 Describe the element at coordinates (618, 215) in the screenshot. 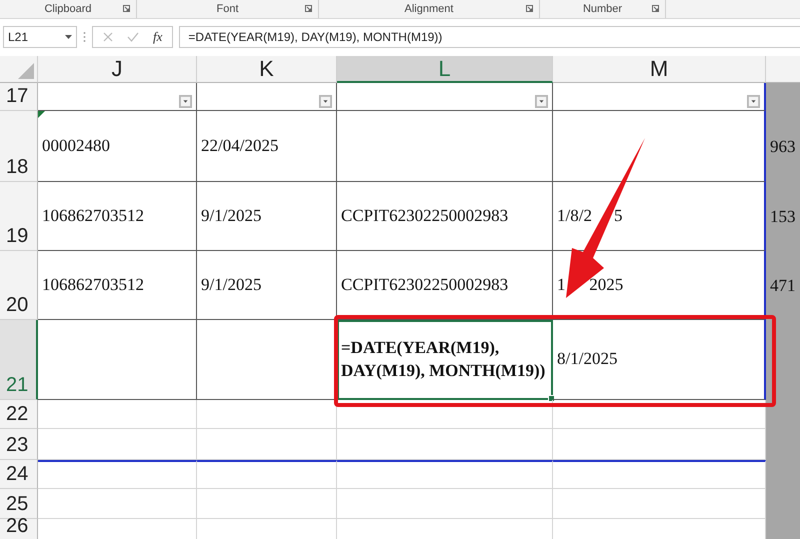

I see `cell-text: 5` at that location.